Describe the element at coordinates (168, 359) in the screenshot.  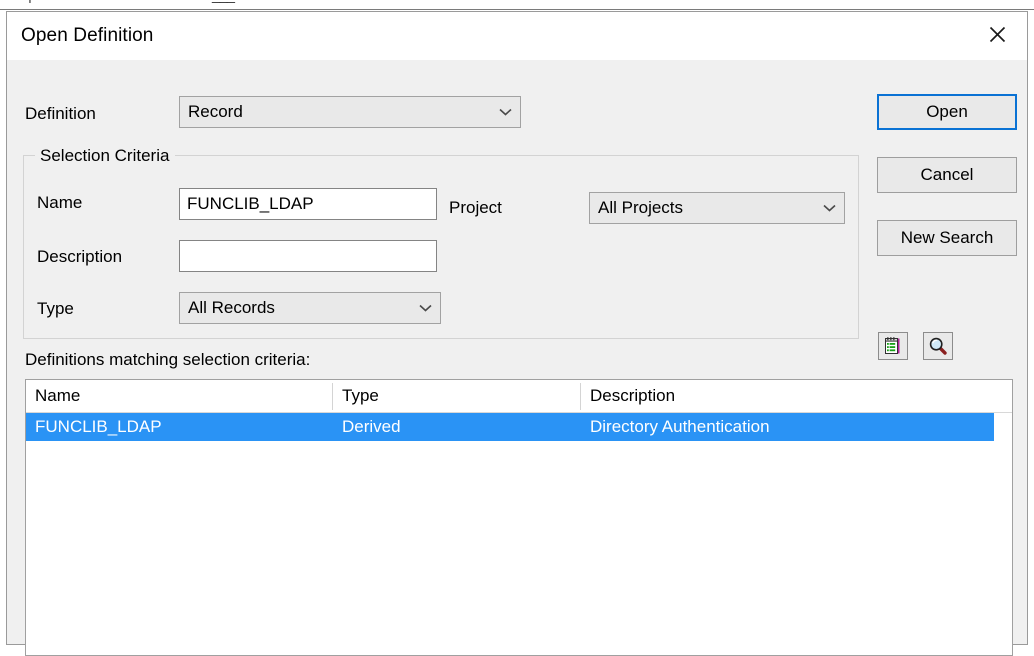
I see `results-caption: Definitions matching selection criteria:` at that location.